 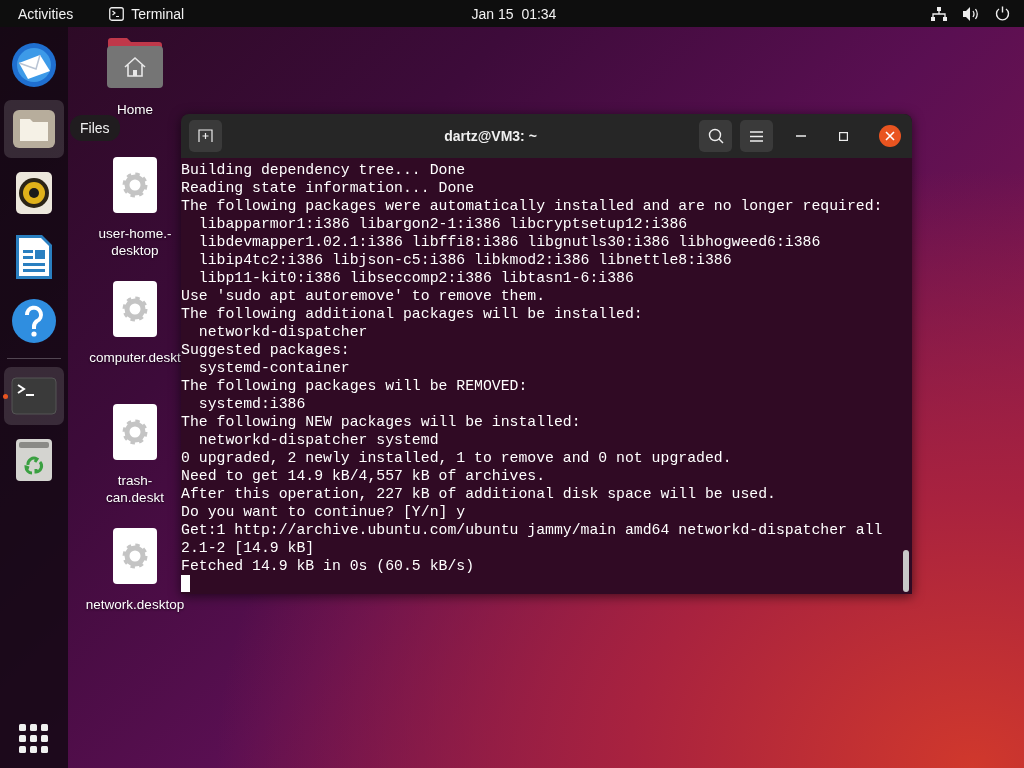 I want to click on search-button, so click(x=715, y=136).